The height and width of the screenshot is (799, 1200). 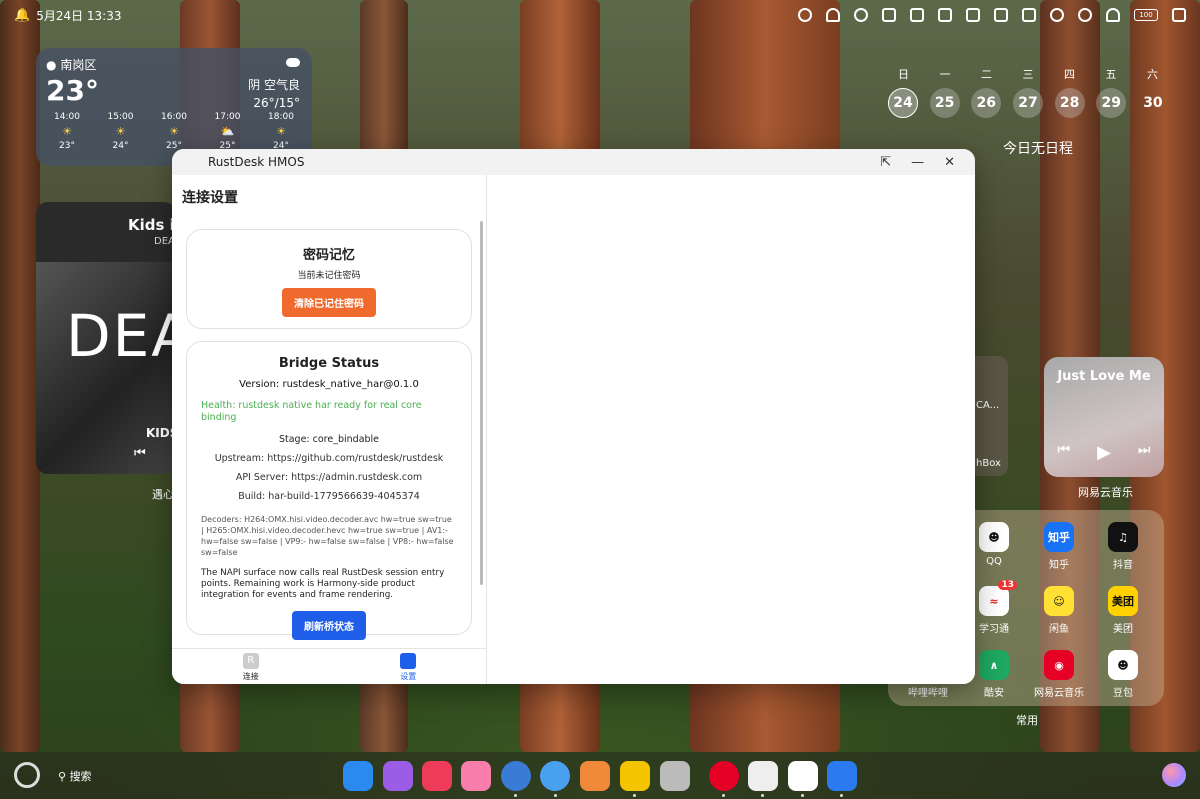 What do you see at coordinates (1104, 417) in the screenshot?
I see `music-widget-right: Just Love Me ⏮ ▶ ⏭` at bounding box center [1104, 417].